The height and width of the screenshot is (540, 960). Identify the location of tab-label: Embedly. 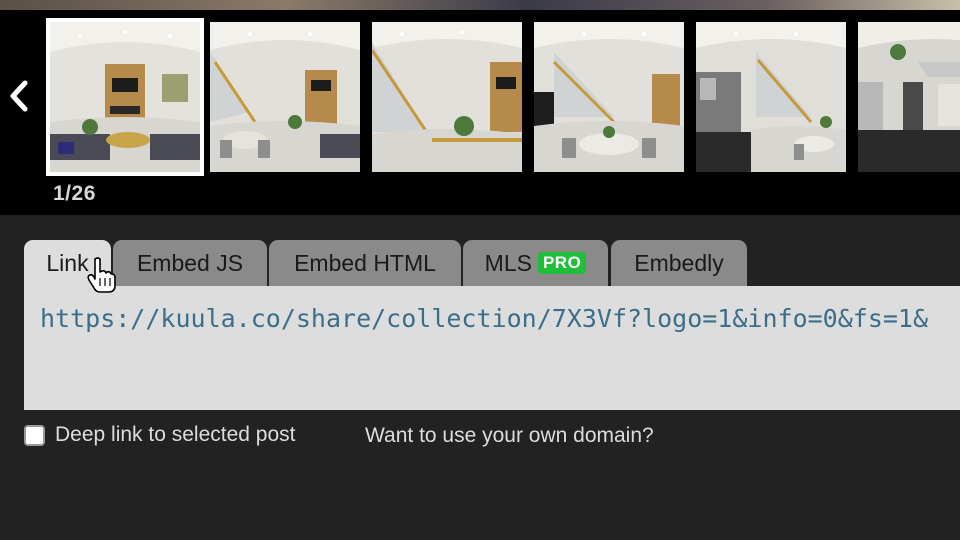
(679, 262).